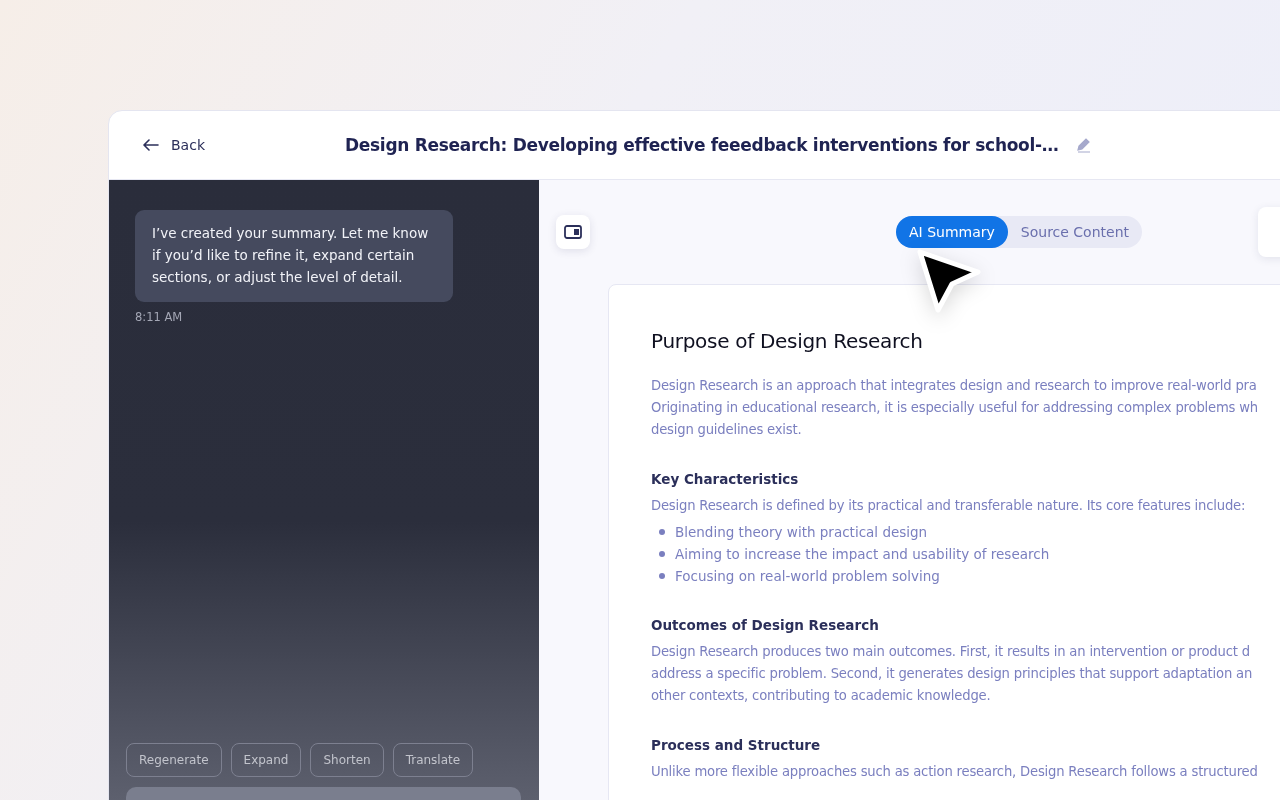 Image resolution: width=1280 pixels, height=800 pixels. I want to click on paragraph-line: other contexts, contributing to academic knowledge., so click(821, 696).